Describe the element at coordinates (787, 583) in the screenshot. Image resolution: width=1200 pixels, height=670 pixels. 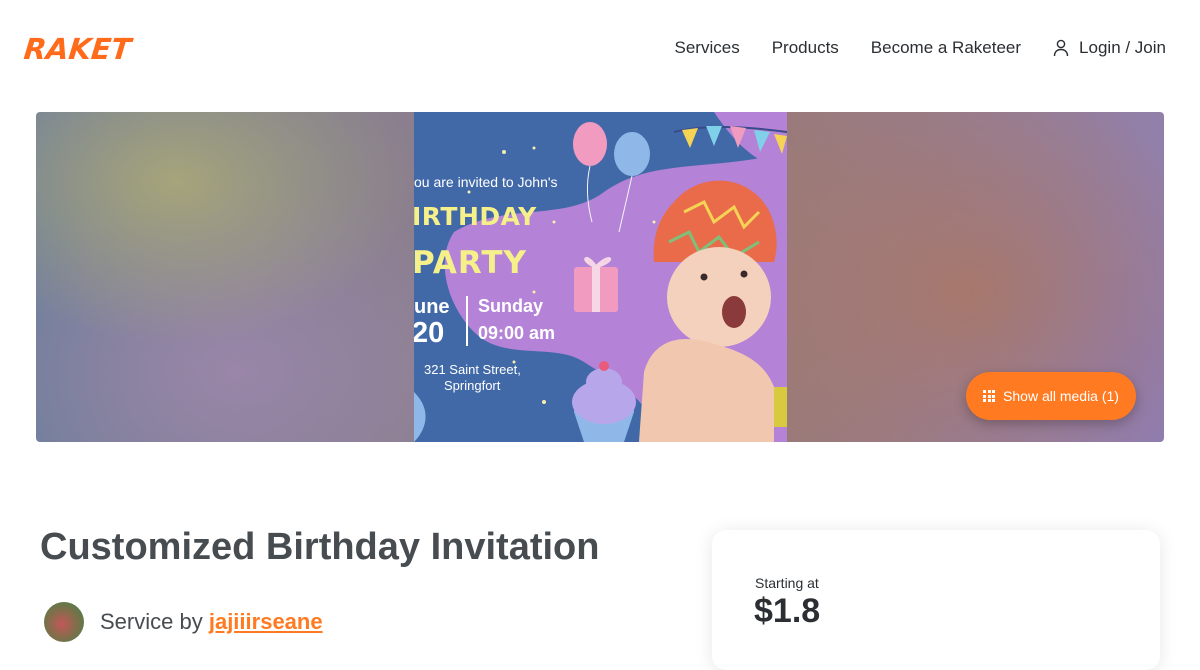
I see `starting-at-label: Starting at` at that location.